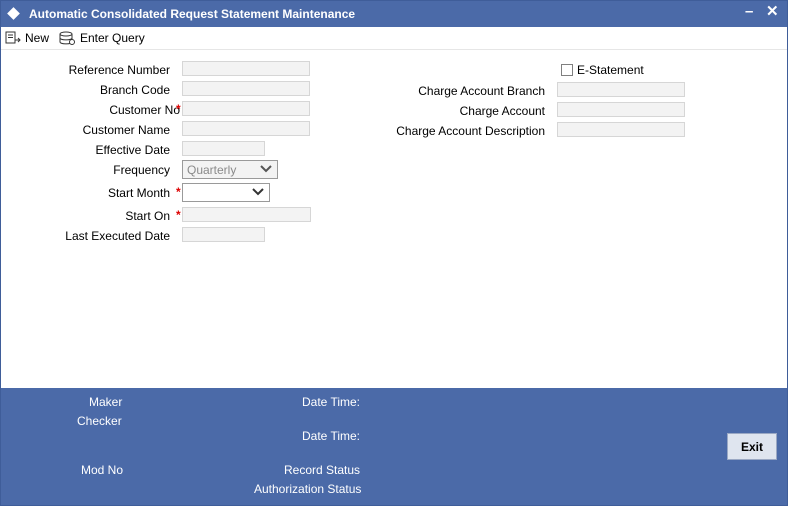 The height and width of the screenshot is (506, 788). What do you see at coordinates (502, 111) in the screenshot?
I see `charge-account-label: Charge Account` at bounding box center [502, 111].